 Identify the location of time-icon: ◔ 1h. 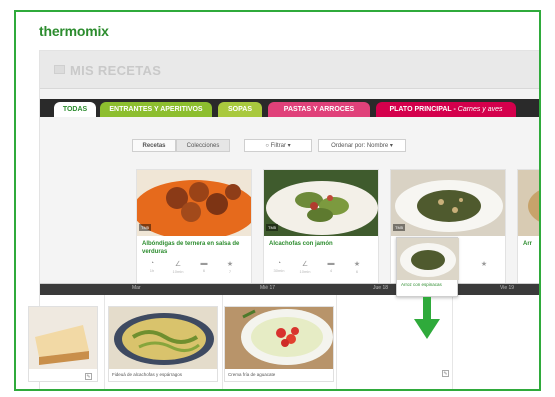
(152, 266).